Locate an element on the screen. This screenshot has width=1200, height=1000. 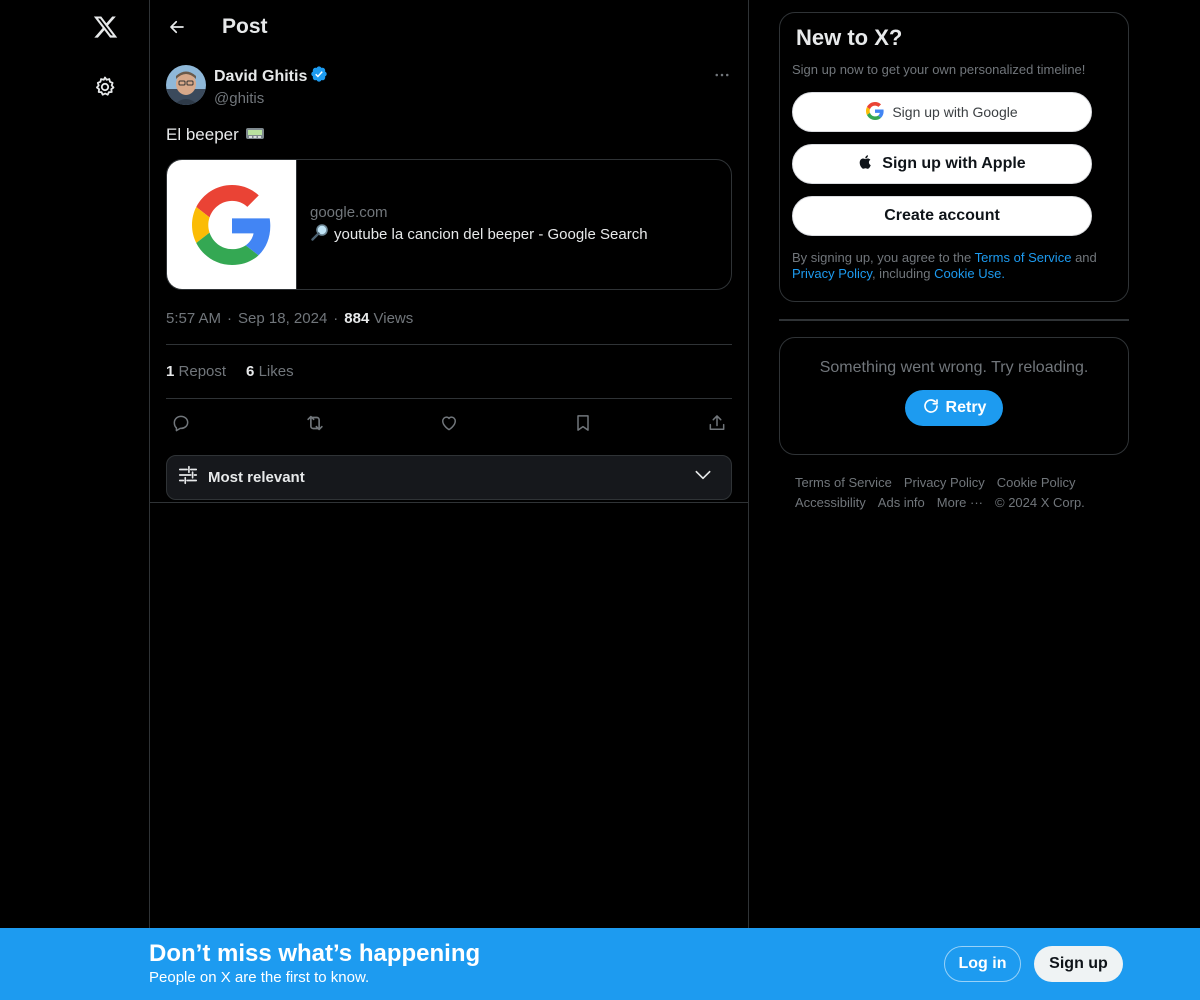
reposts-count: 1 is located at coordinates (170, 371).